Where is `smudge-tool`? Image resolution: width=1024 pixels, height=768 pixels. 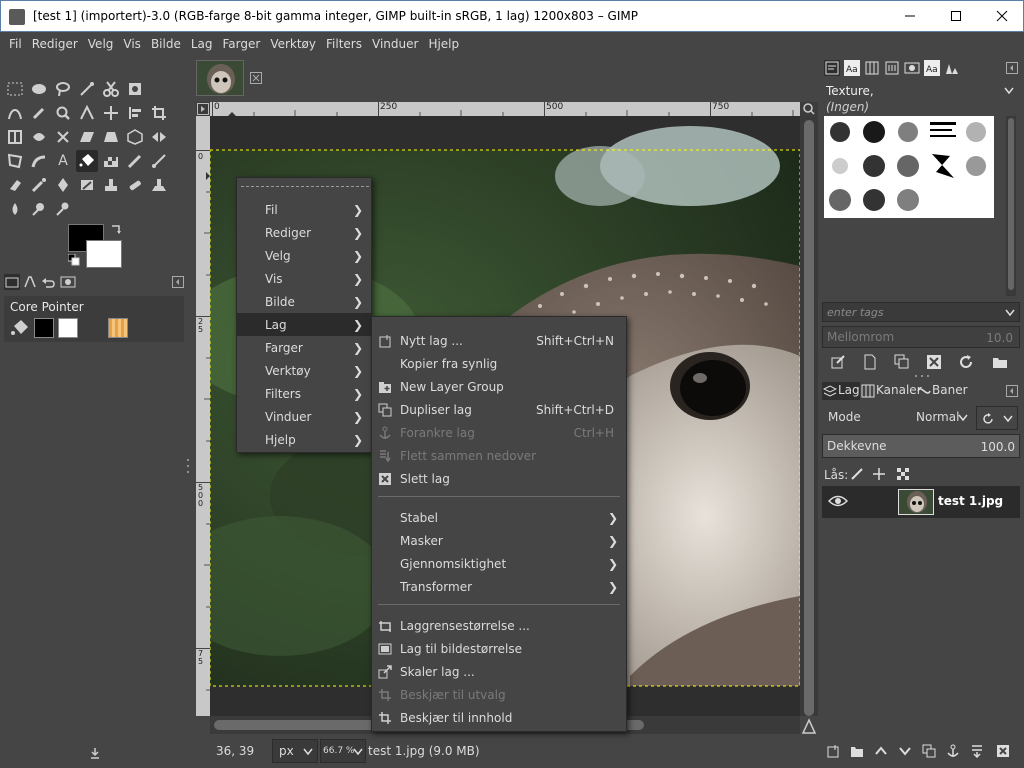 smudge-tool is located at coordinates (39, 209).